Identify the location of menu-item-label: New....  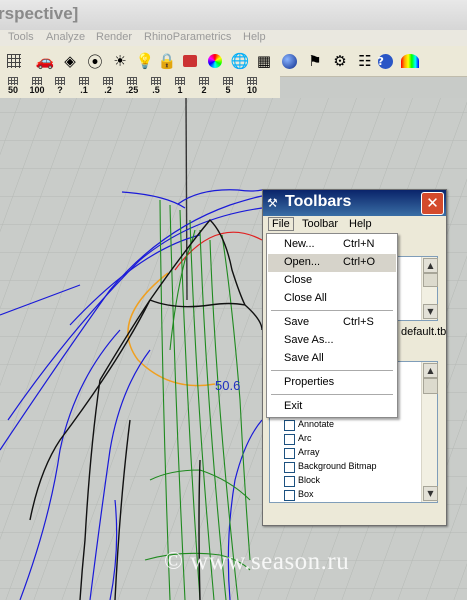
(299, 244).